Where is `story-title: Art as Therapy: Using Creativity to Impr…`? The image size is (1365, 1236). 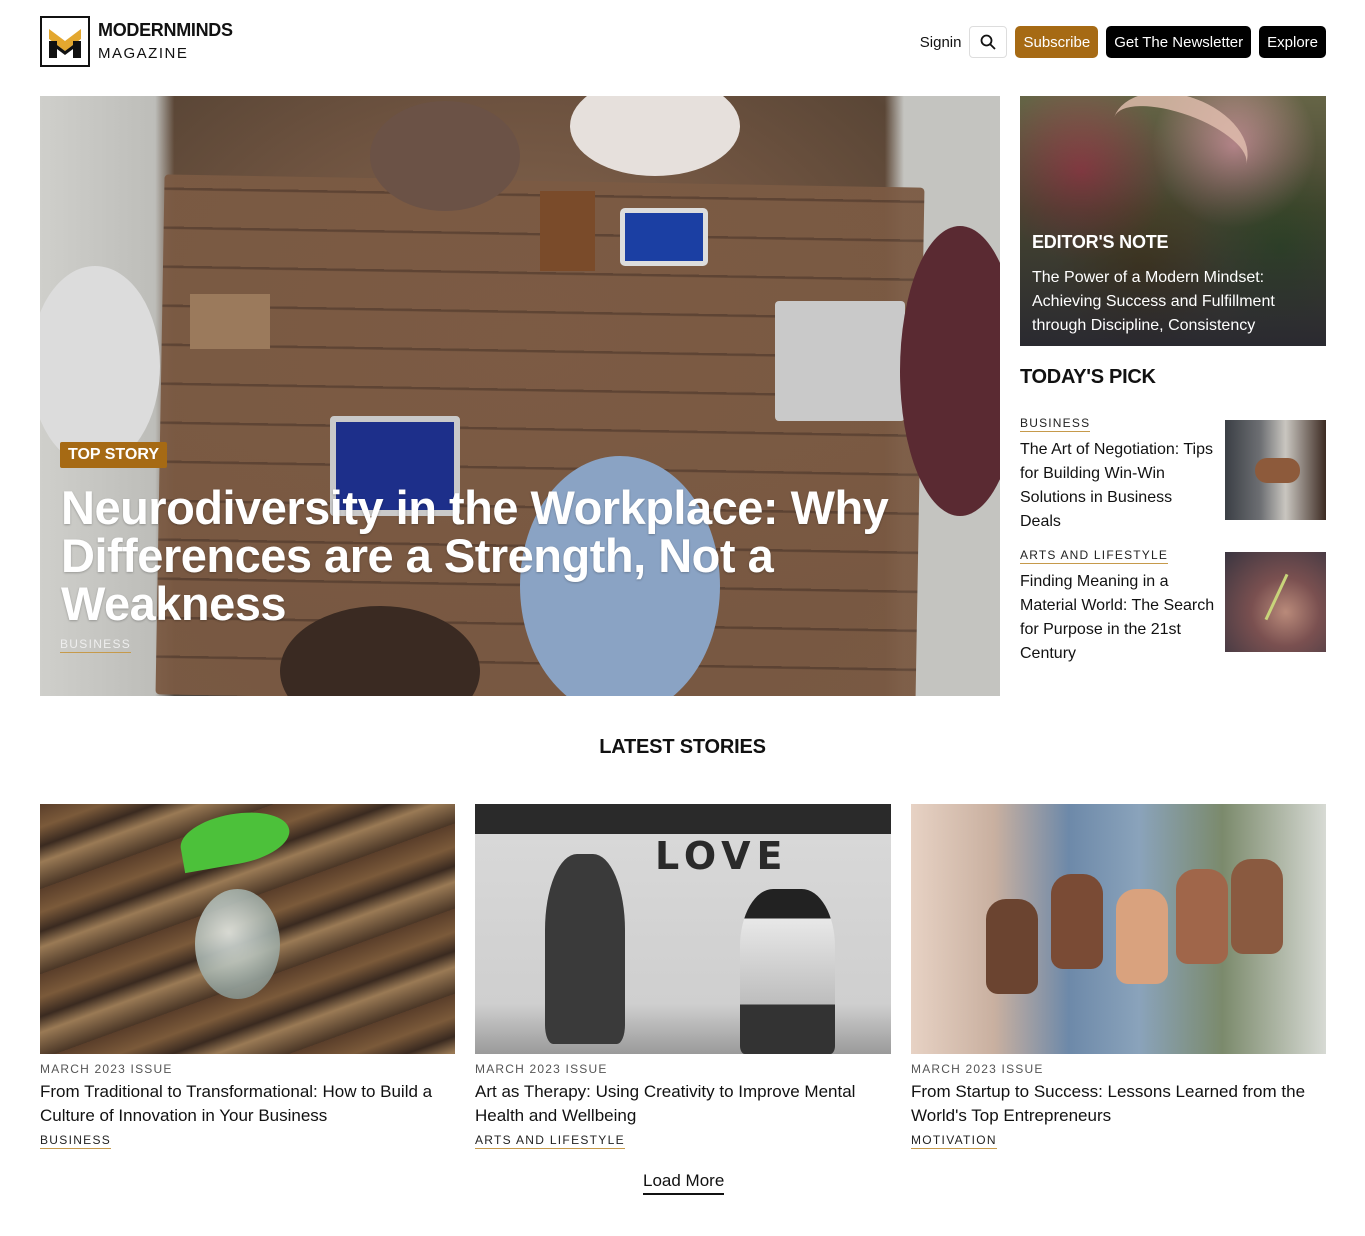 story-title: Art as Therapy: Using Creativity to Impr… is located at coordinates (683, 1104).